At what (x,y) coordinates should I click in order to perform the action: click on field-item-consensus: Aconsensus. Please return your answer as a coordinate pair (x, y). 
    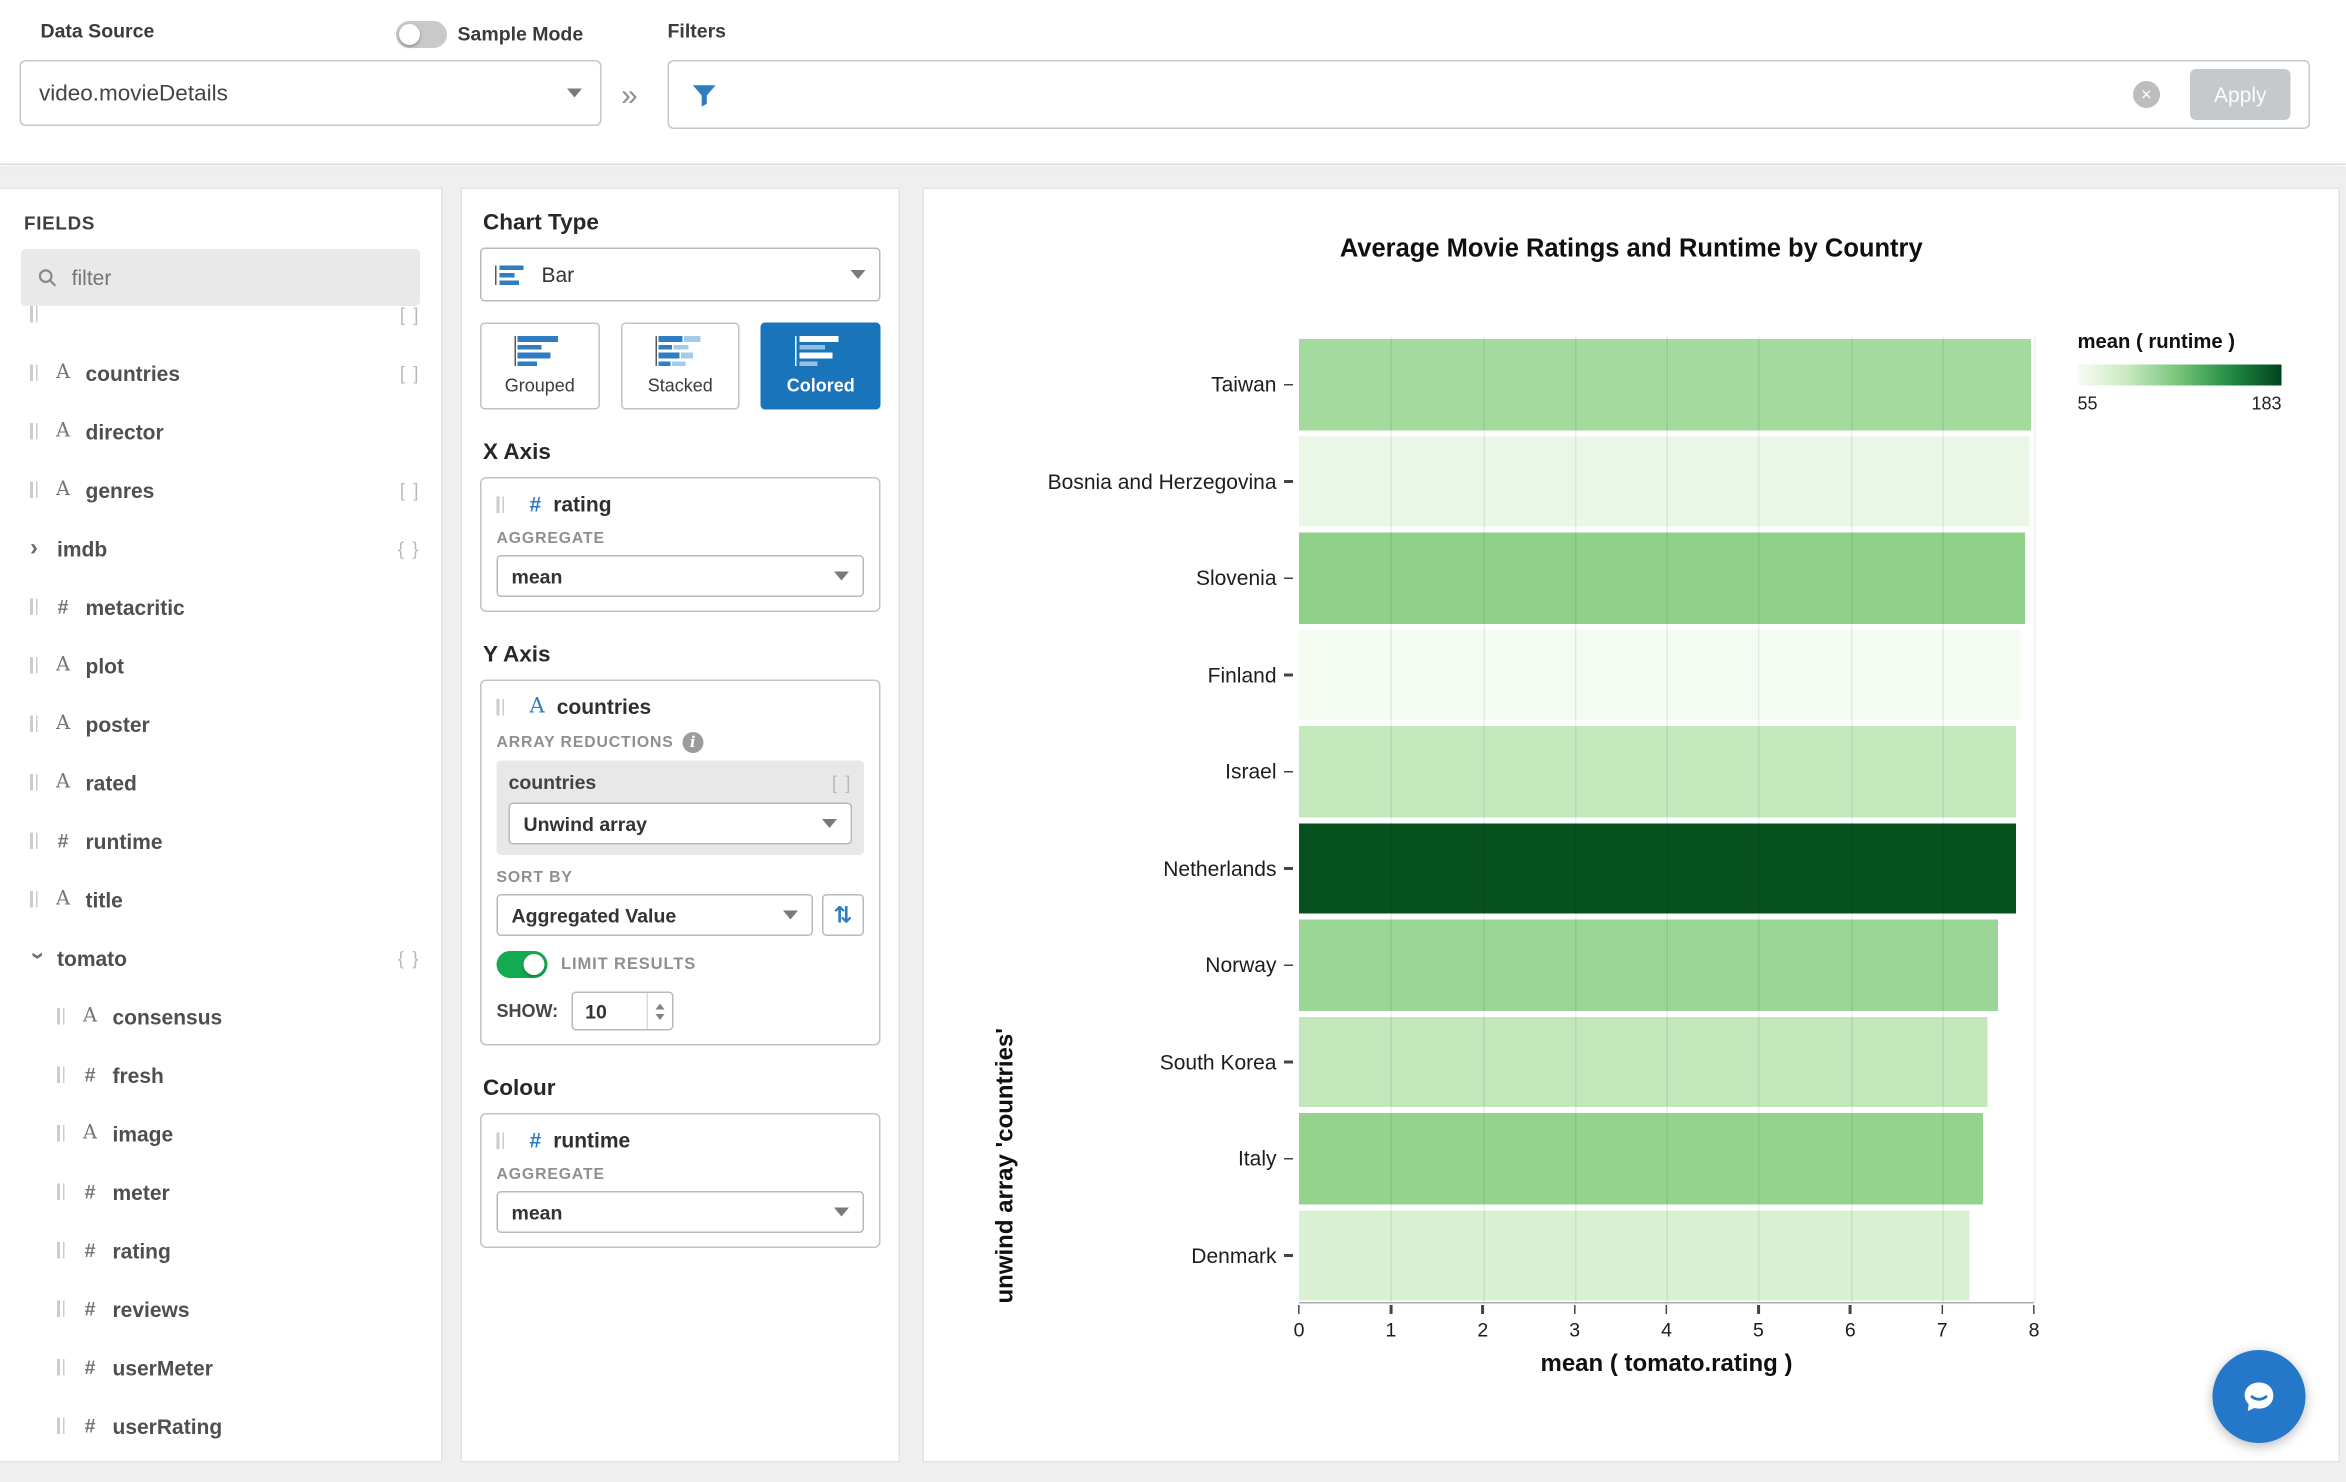
    Looking at the image, I should click on (220, 1016).